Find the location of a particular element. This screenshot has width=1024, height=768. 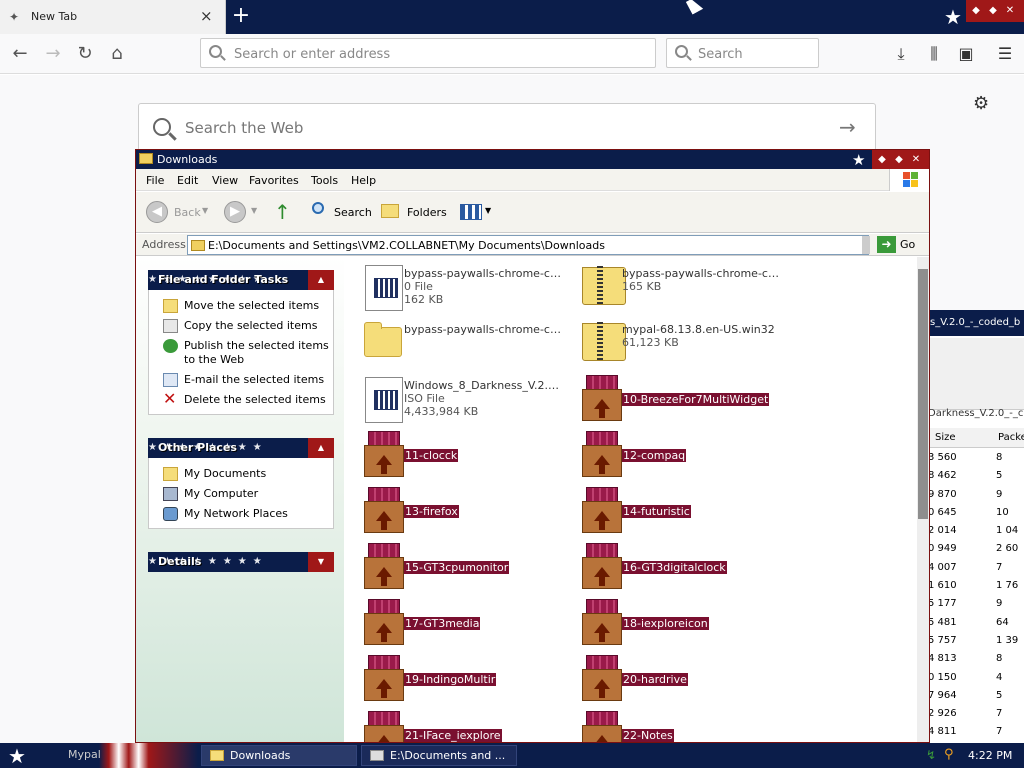

web-search-box: Search the Web → is located at coordinates (507, 127).